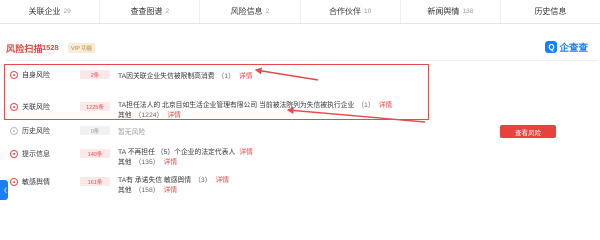  I want to click on brand-name: 企查查, so click(573, 48).